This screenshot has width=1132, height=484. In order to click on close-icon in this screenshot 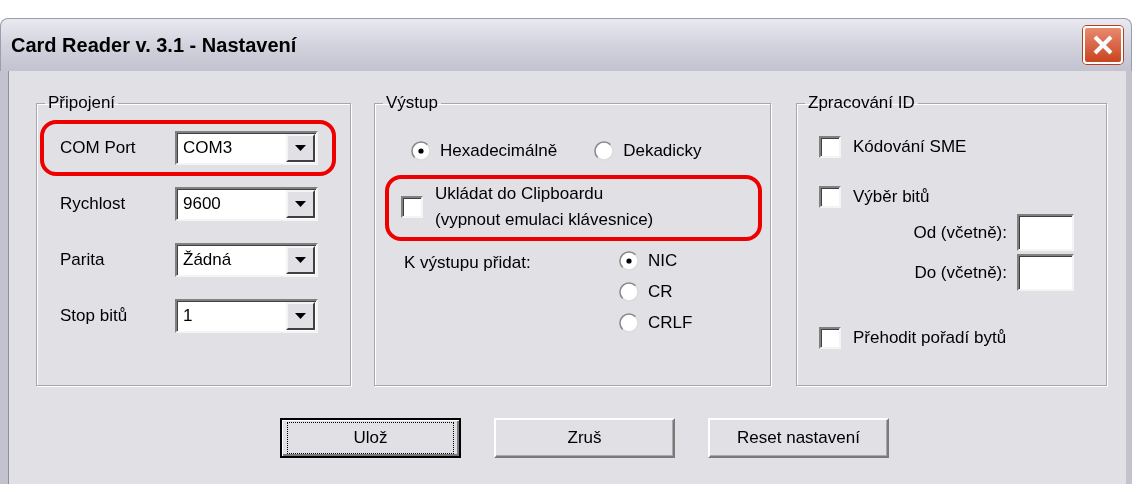, I will do `click(1103, 45)`.